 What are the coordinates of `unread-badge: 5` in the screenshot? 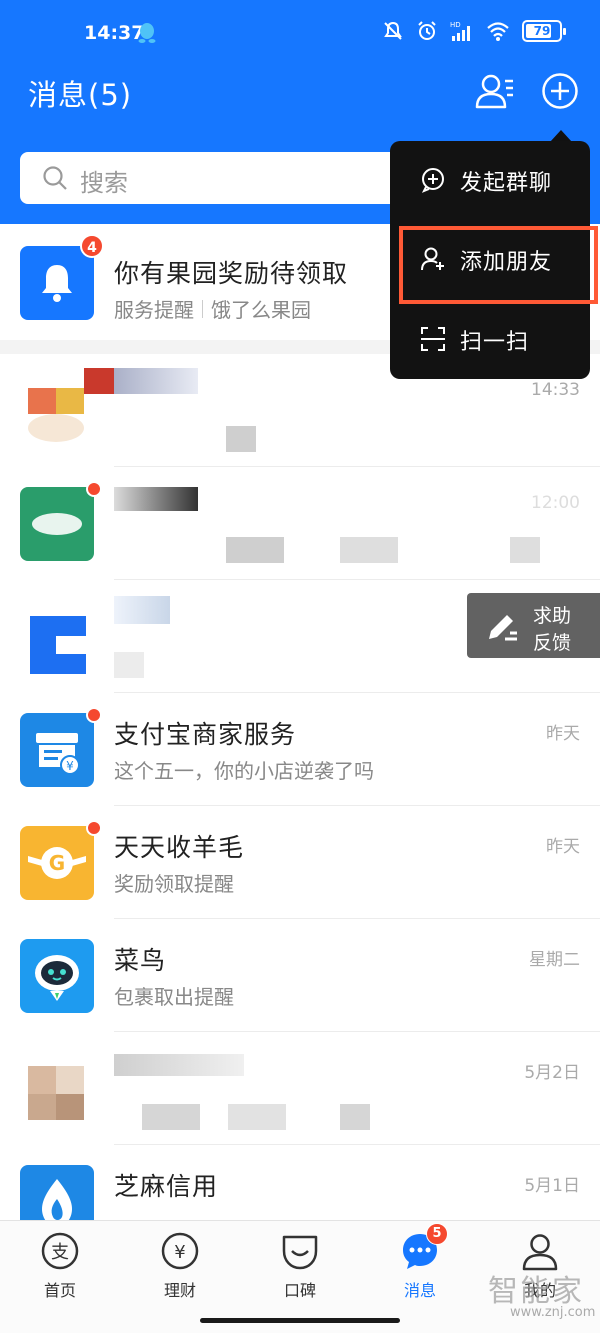 It's located at (437, 1234).